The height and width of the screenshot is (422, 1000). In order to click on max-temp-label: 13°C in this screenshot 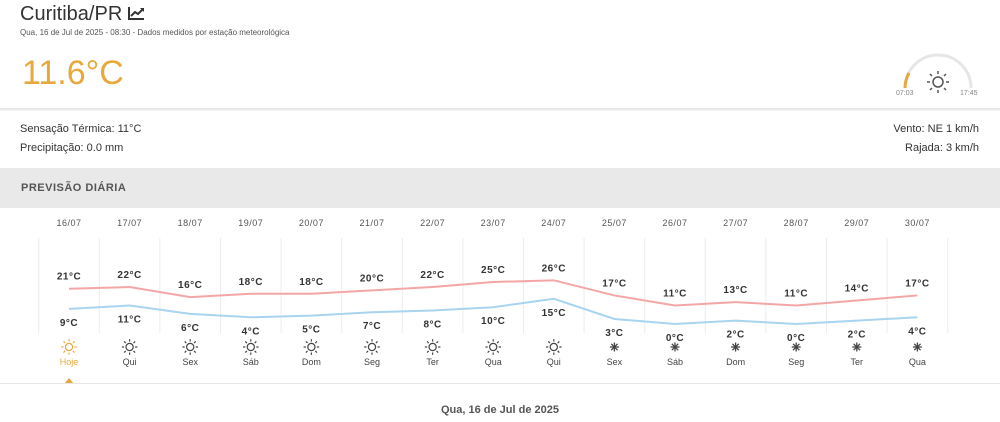, I will do `click(735, 290)`.